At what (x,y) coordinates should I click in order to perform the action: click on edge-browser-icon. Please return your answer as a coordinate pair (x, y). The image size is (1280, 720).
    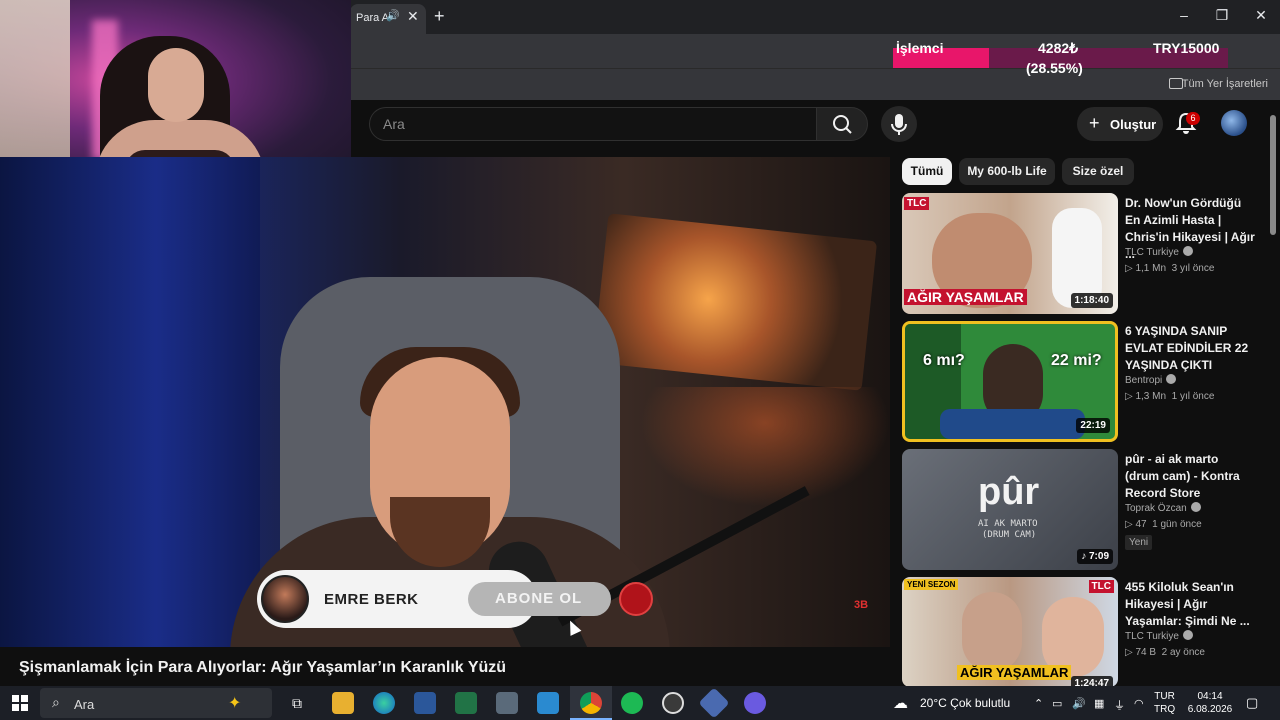
    Looking at the image, I should click on (384, 703).